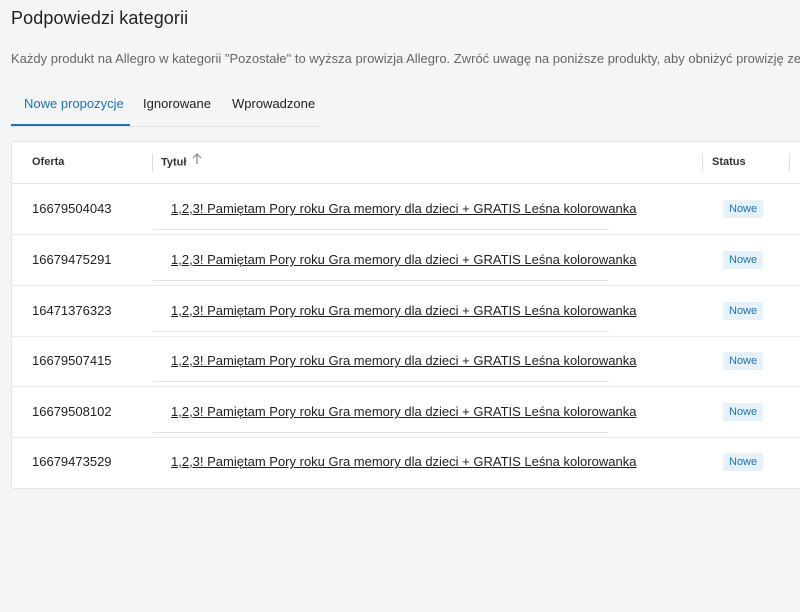 This screenshot has height=612, width=800. I want to click on tab-wprowadzone: Wprowadzone, so click(273, 107).